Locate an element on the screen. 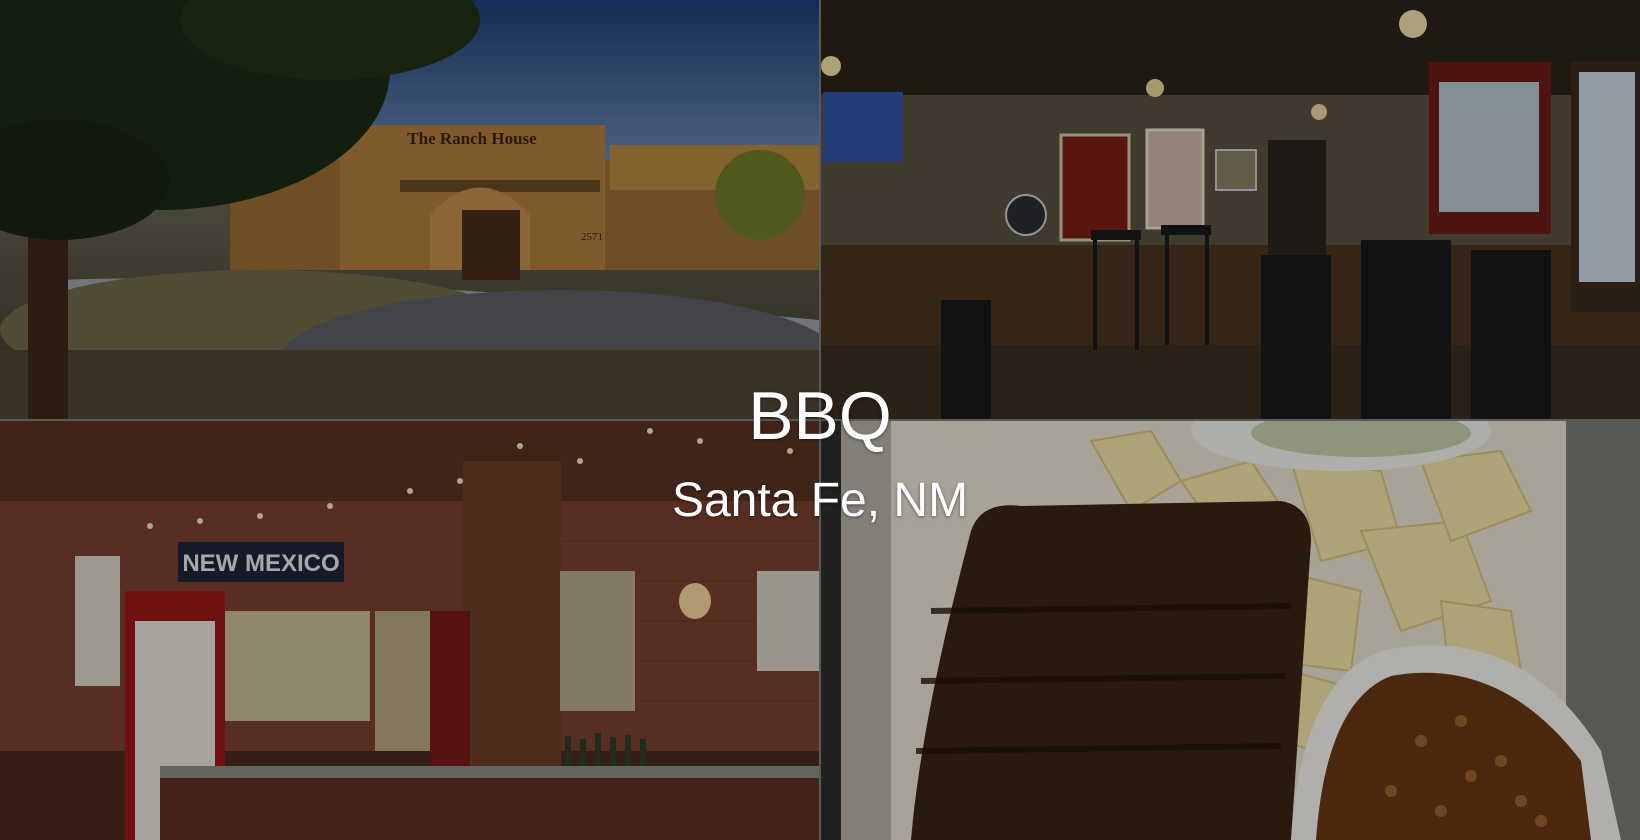  collage-divider-horizontal is located at coordinates (820, 420).